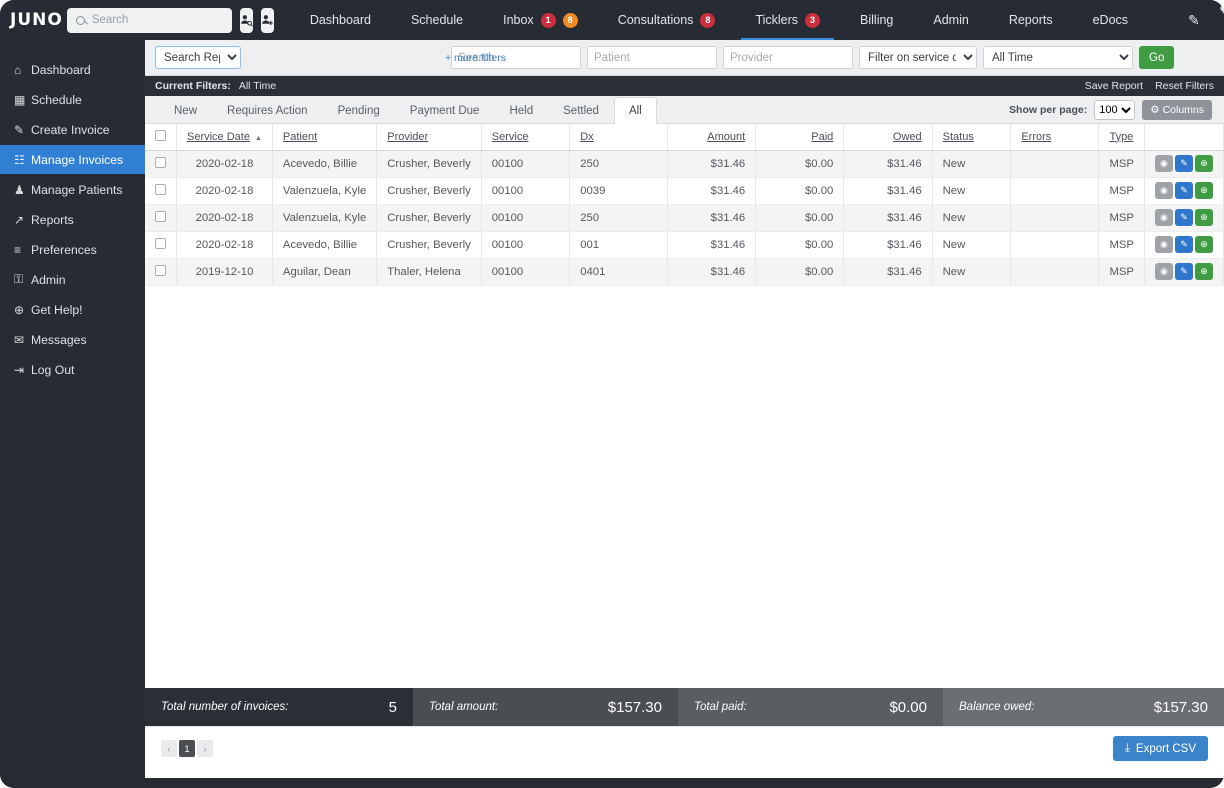  What do you see at coordinates (72, 309) in the screenshot?
I see `sidebar-item-get-help: ⊕ Get Help!` at bounding box center [72, 309].